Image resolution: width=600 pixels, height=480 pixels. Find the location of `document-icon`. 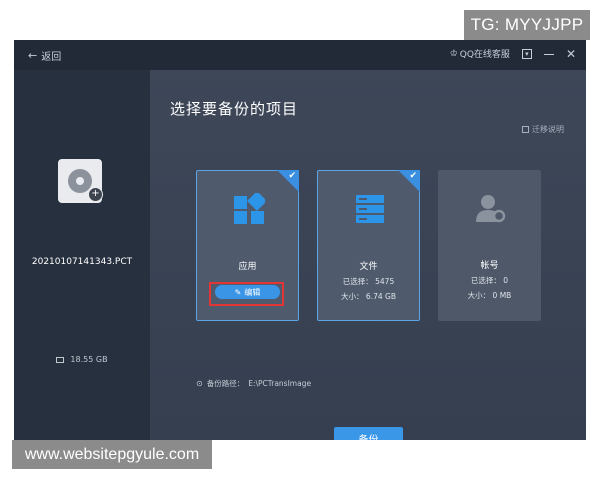

document-icon is located at coordinates (525, 129).